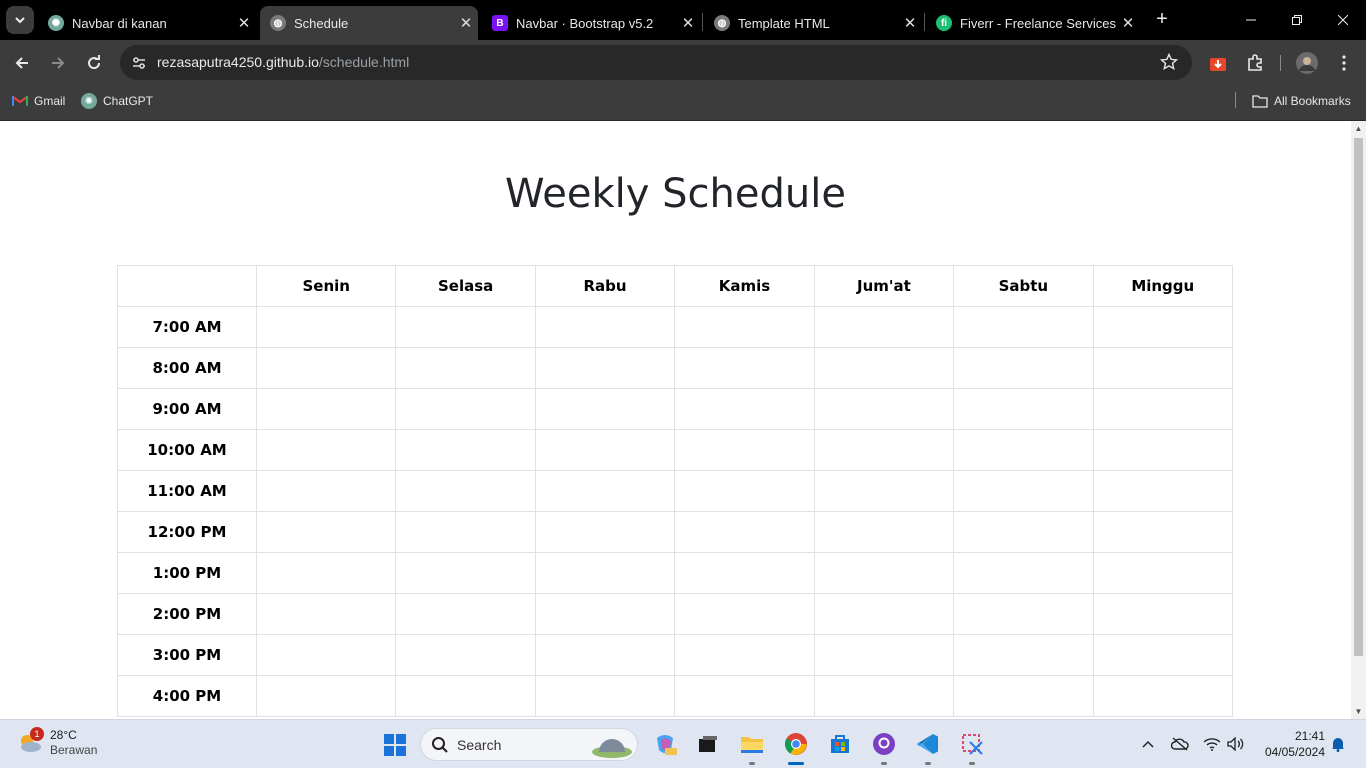  What do you see at coordinates (139, 63) in the screenshot?
I see `site-info-icon` at bounding box center [139, 63].